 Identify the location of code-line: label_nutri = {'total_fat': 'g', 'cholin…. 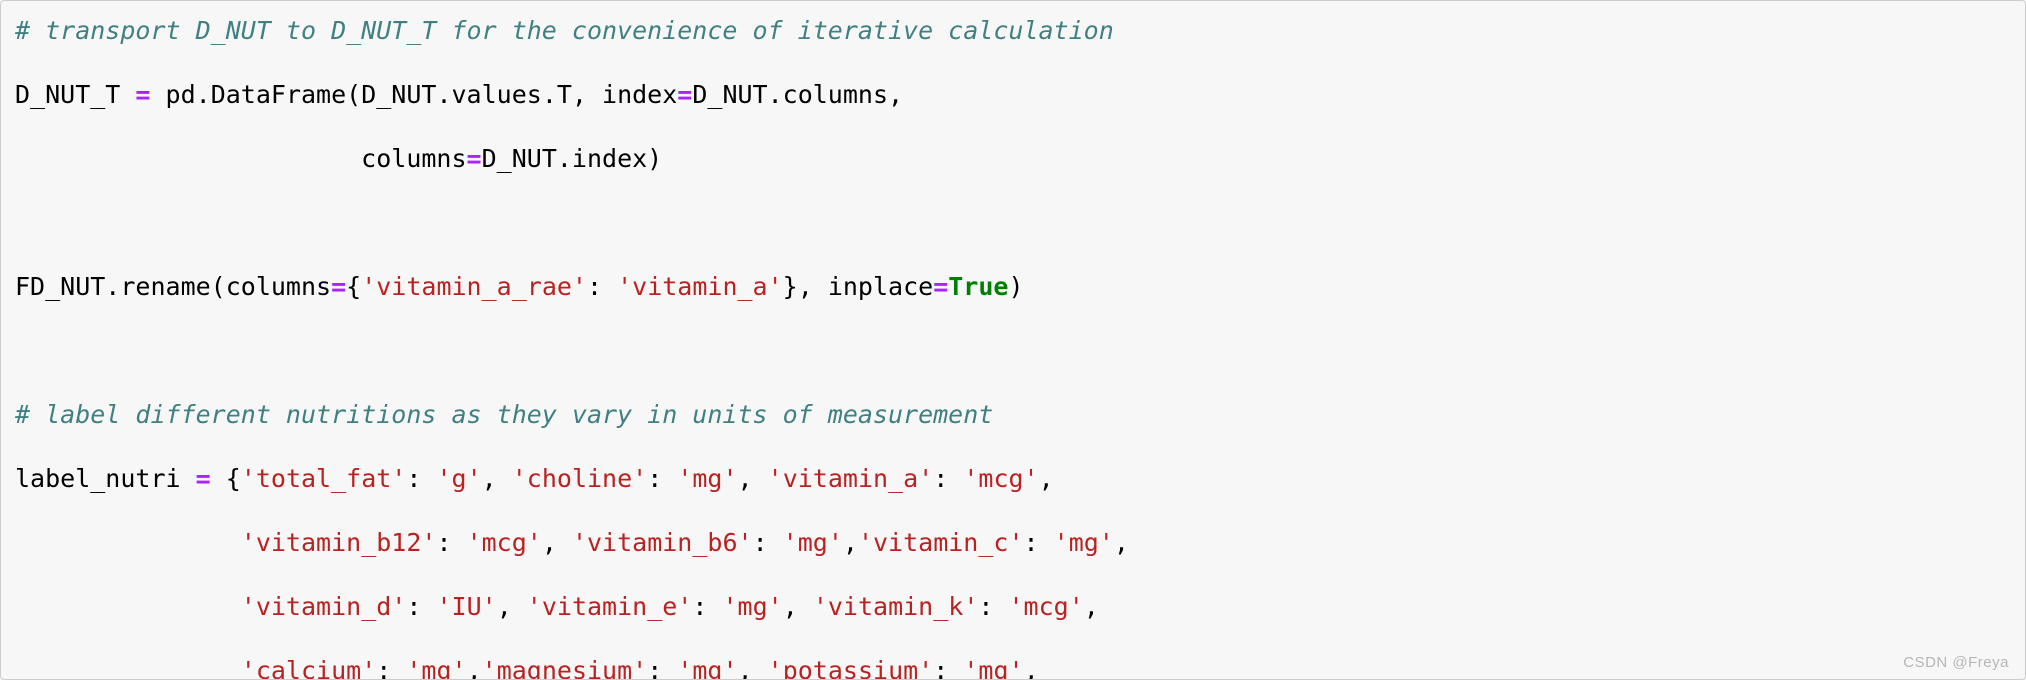
(1020, 479).